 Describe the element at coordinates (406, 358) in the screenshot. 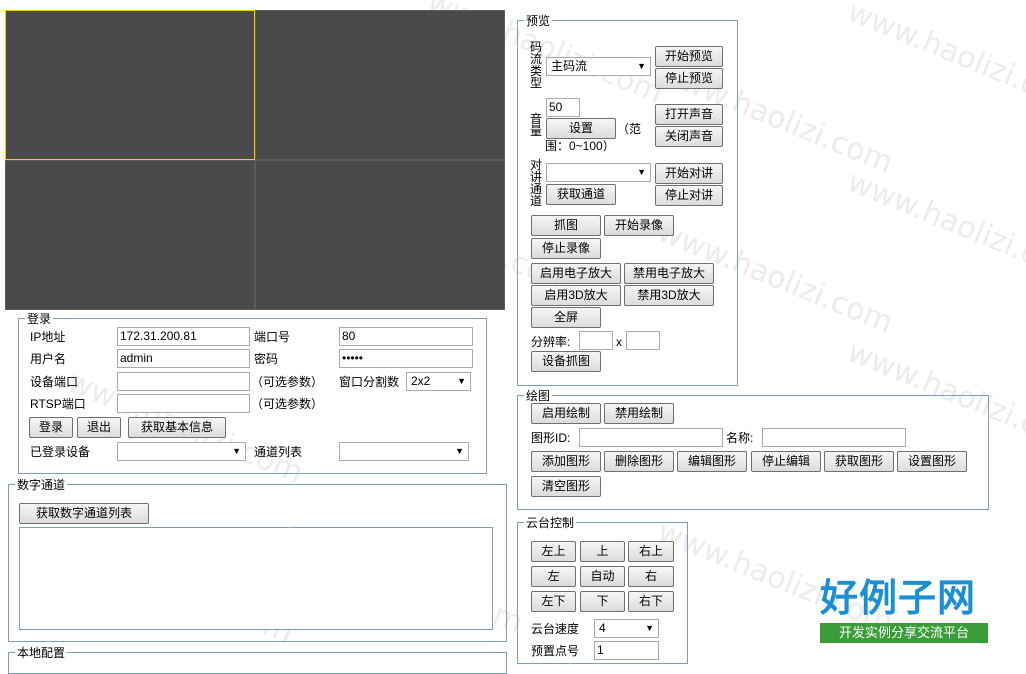

I see `password-input: •••••` at that location.